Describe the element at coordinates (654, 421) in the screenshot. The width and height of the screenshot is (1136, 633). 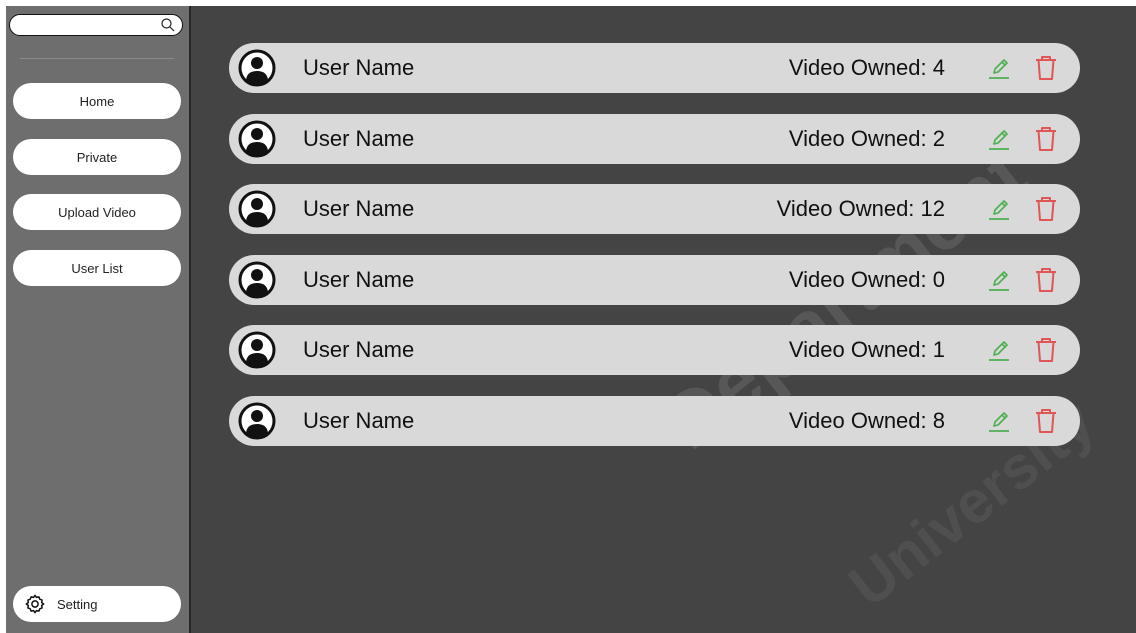
I see `user-row: User Name Video Owned: 8` at that location.